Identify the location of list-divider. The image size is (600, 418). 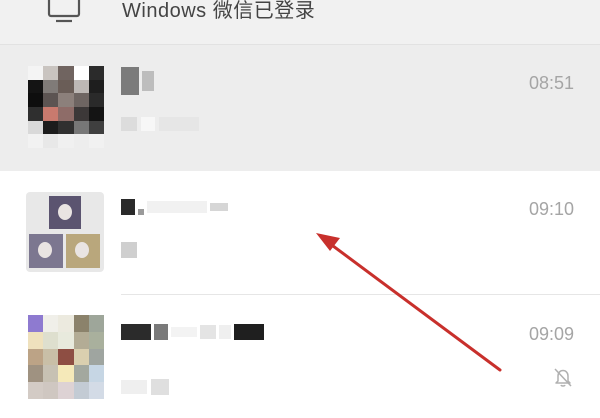
(360, 294).